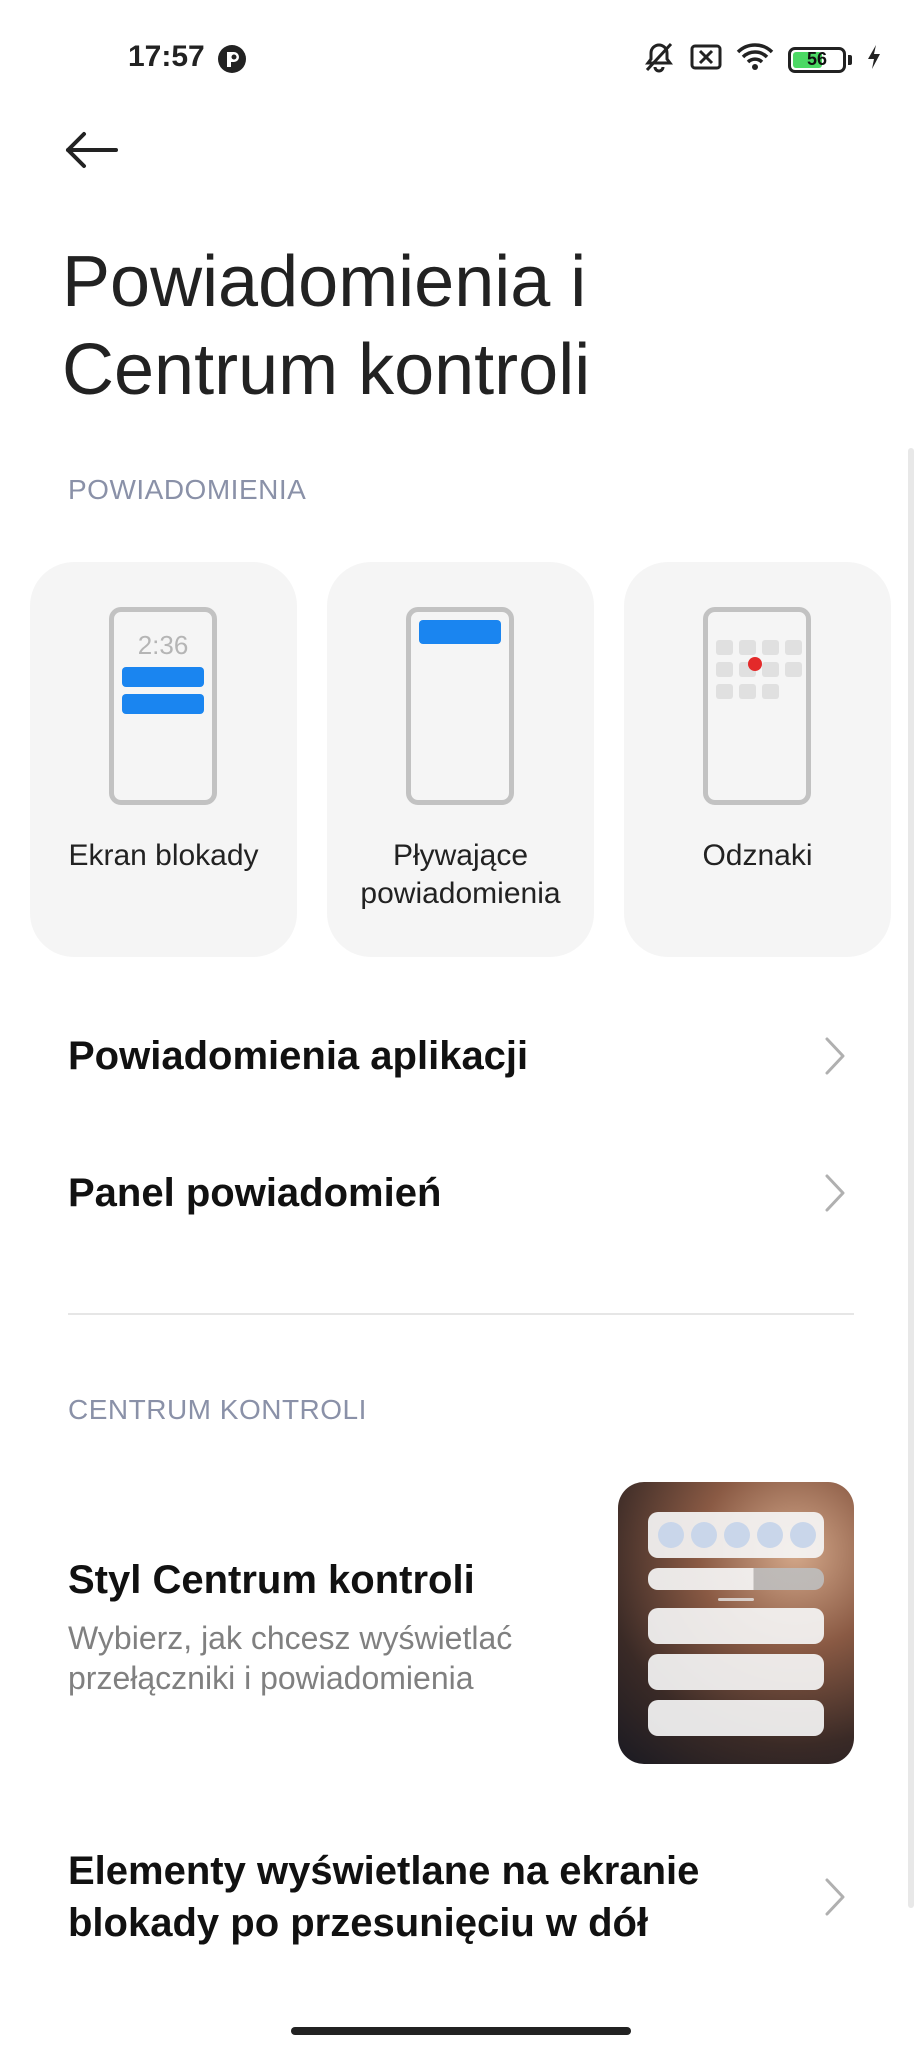  I want to click on status-icons: 56, so click(762, 59).